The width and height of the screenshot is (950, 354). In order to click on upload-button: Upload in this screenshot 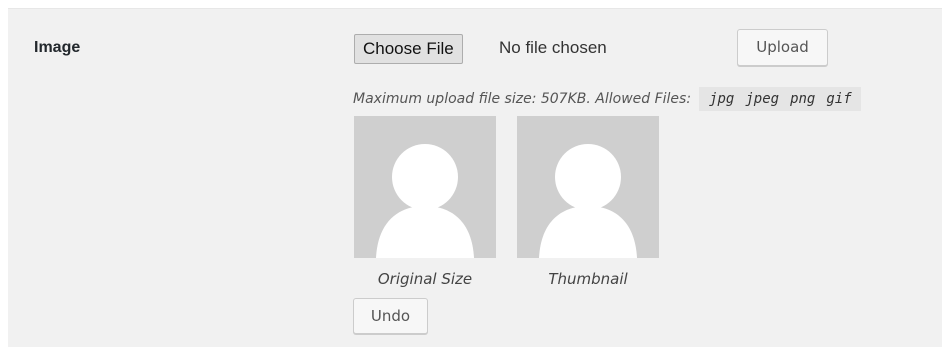, I will do `click(782, 47)`.